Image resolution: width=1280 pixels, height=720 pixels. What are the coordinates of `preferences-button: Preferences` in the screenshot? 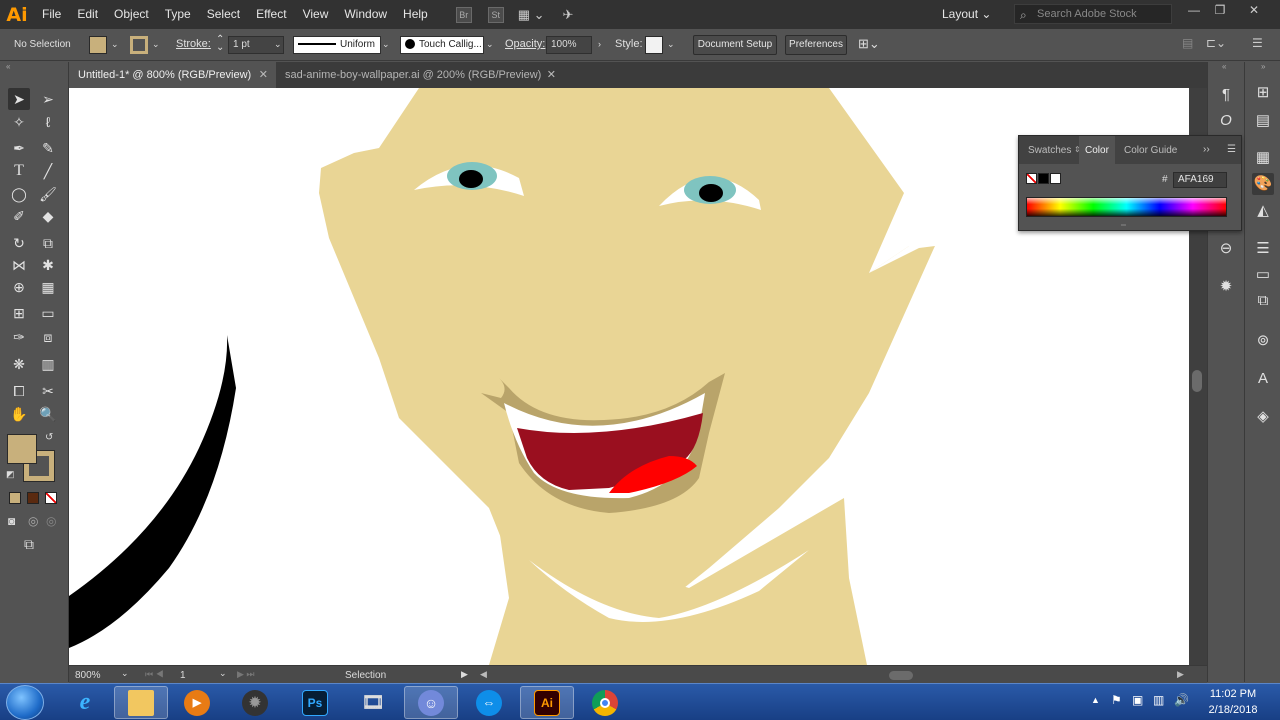 It's located at (816, 45).